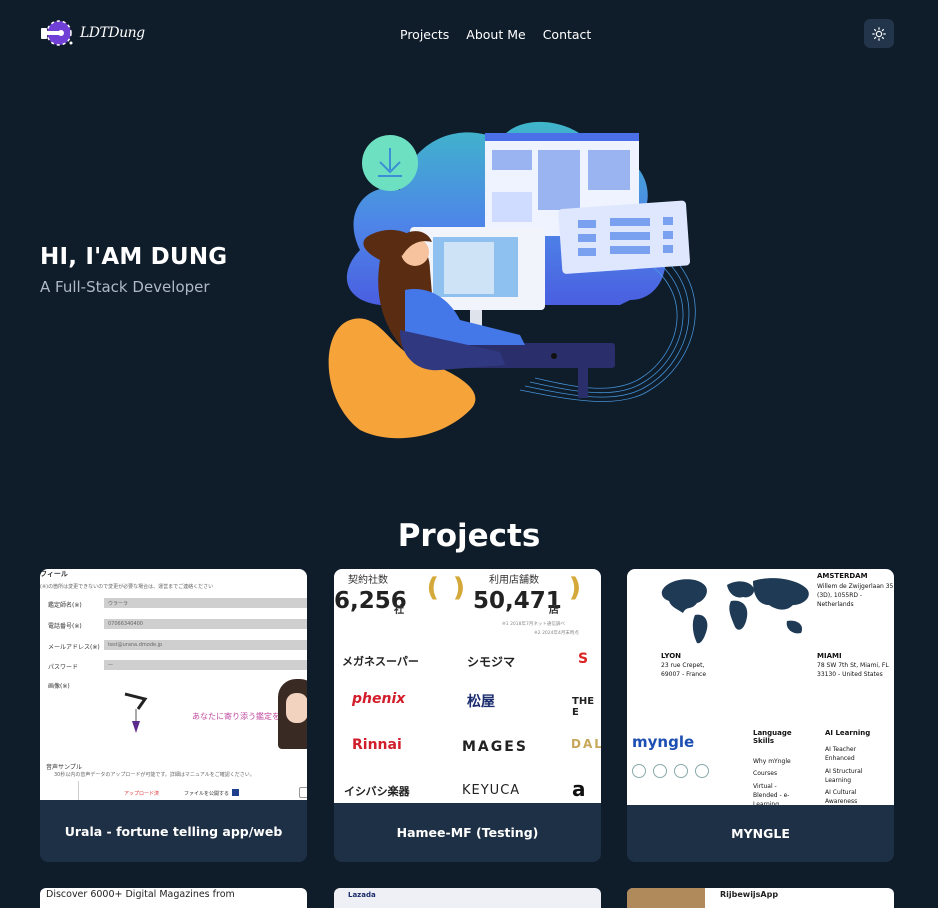 This screenshot has height=908, width=938. I want to click on thumb-text: Virtual - Blended - e-Learning, so click(771, 794).